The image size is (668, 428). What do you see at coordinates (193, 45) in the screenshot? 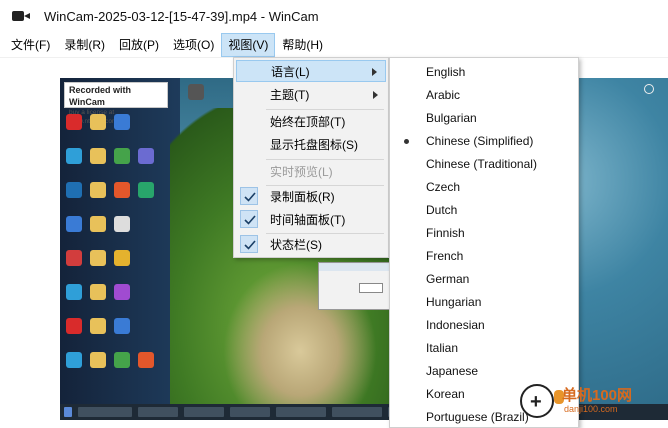
I see `menu-options: 选项(O)` at bounding box center [193, 45].